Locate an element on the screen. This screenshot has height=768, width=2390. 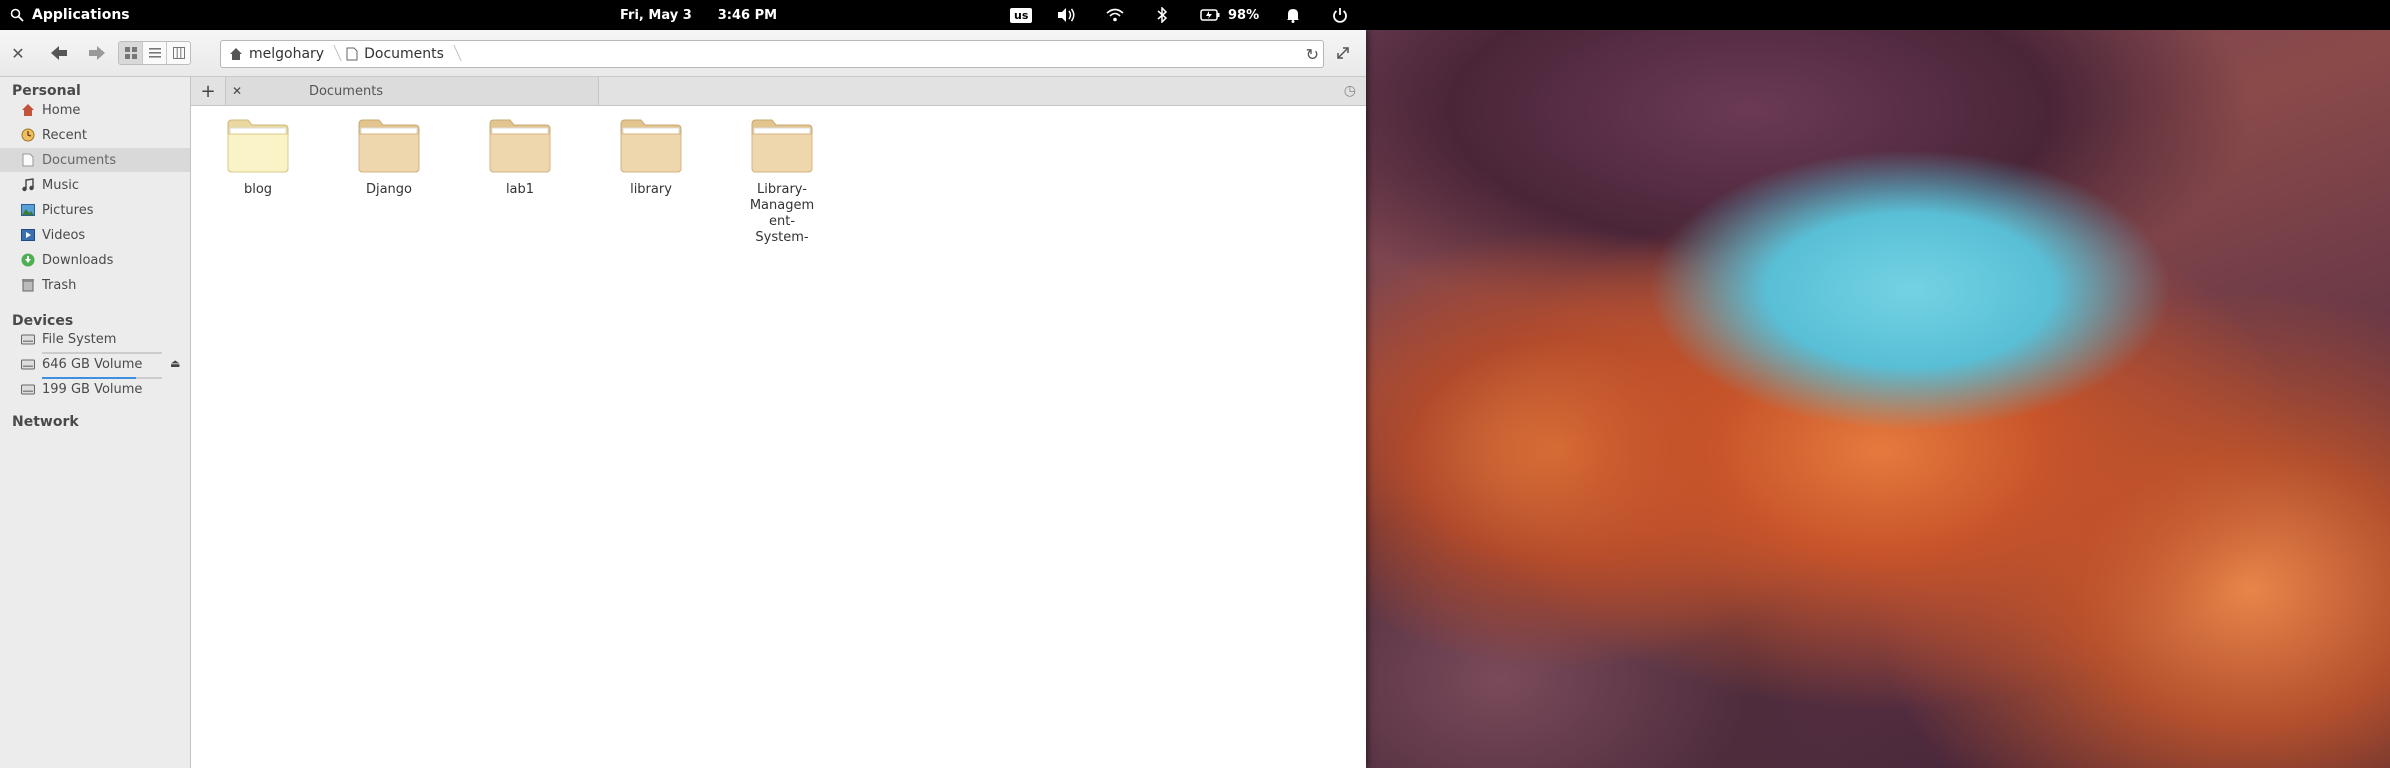
maximize-button is located at coordinates (1343, 53).